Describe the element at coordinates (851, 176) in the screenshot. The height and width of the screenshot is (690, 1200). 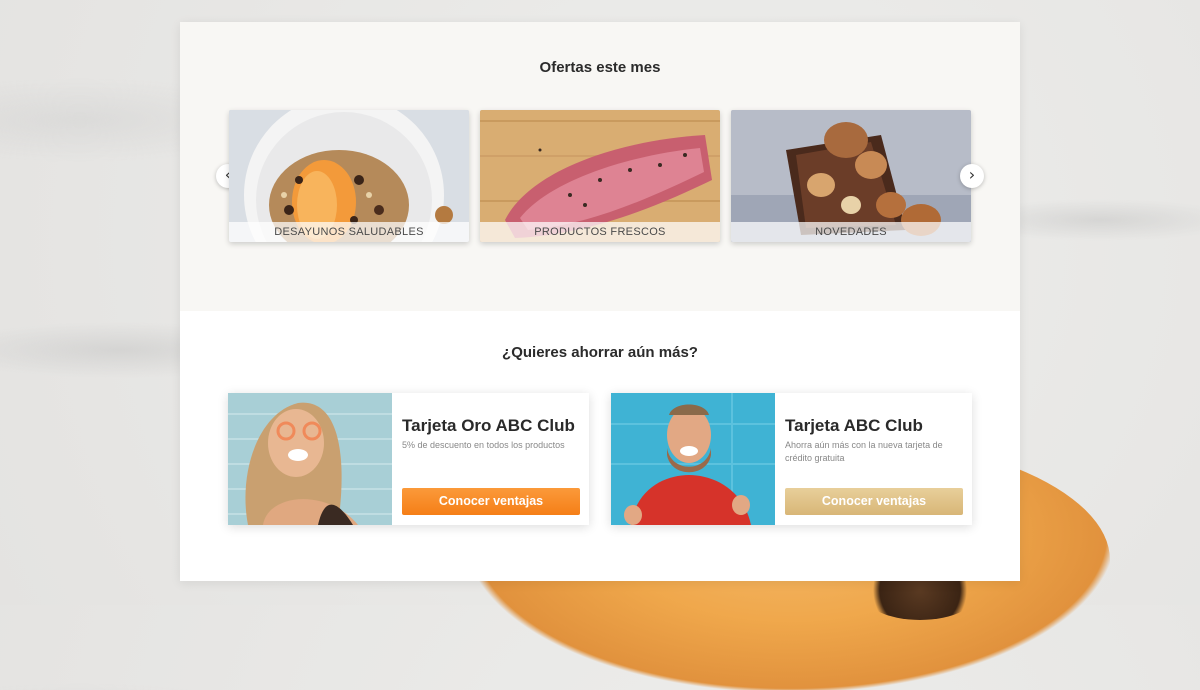
I see `offer-tile-novedades: NOVEDADES` at that location.